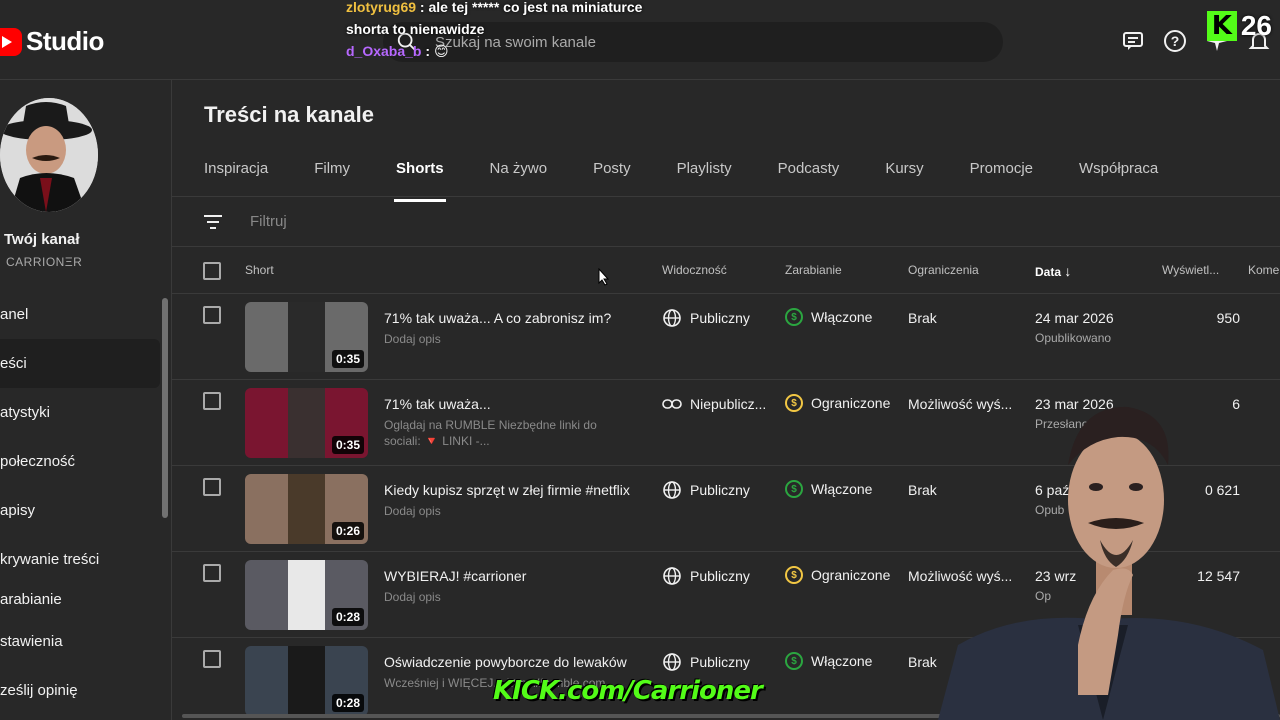 The width and height of the screenshot is (1280, 720). What do you see at coordinates (384, 51) in the screenshot?
I see `chat-username: d_Oxaba_b` at bounding box center [384, 51].